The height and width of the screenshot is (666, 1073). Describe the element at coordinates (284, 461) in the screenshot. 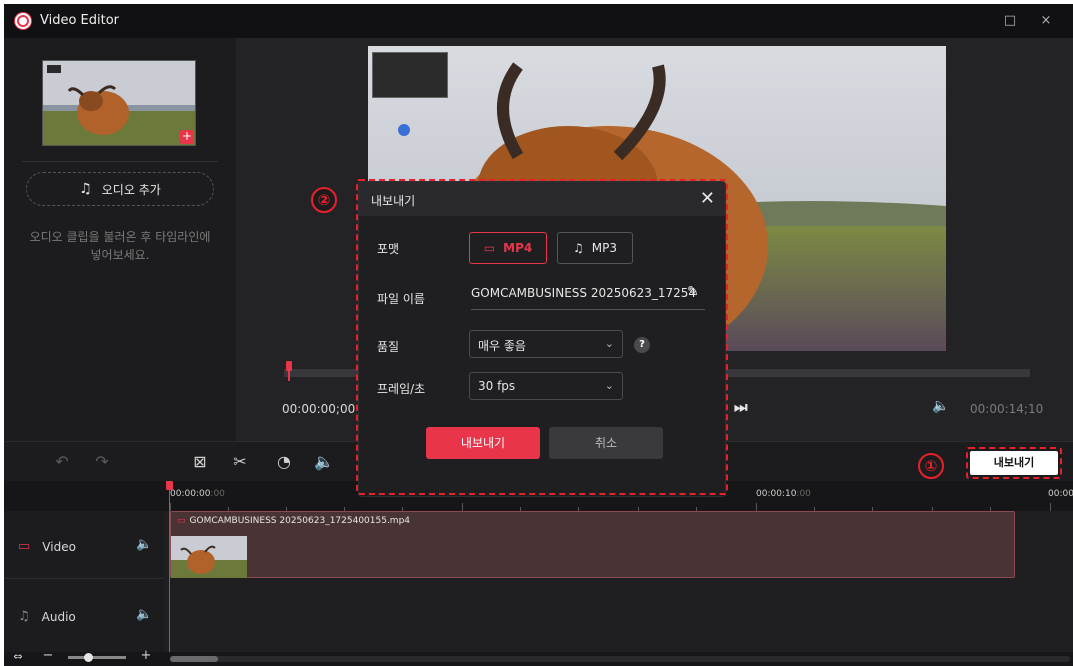

I see `speed-icon: ◔` at that location.